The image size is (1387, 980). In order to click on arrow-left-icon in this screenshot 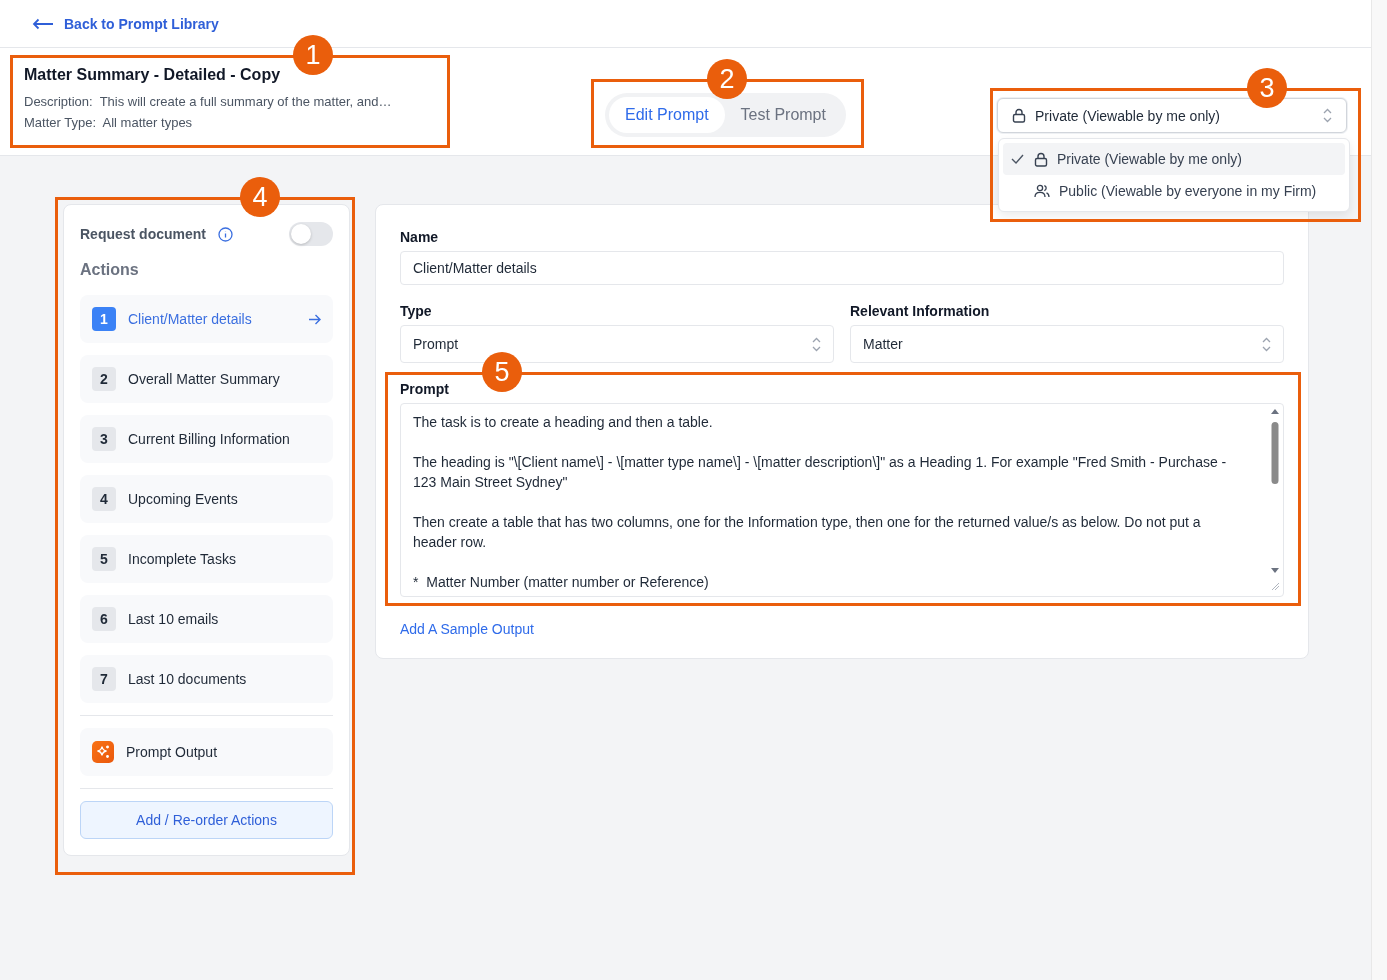, I will do `click(43, 23)`.